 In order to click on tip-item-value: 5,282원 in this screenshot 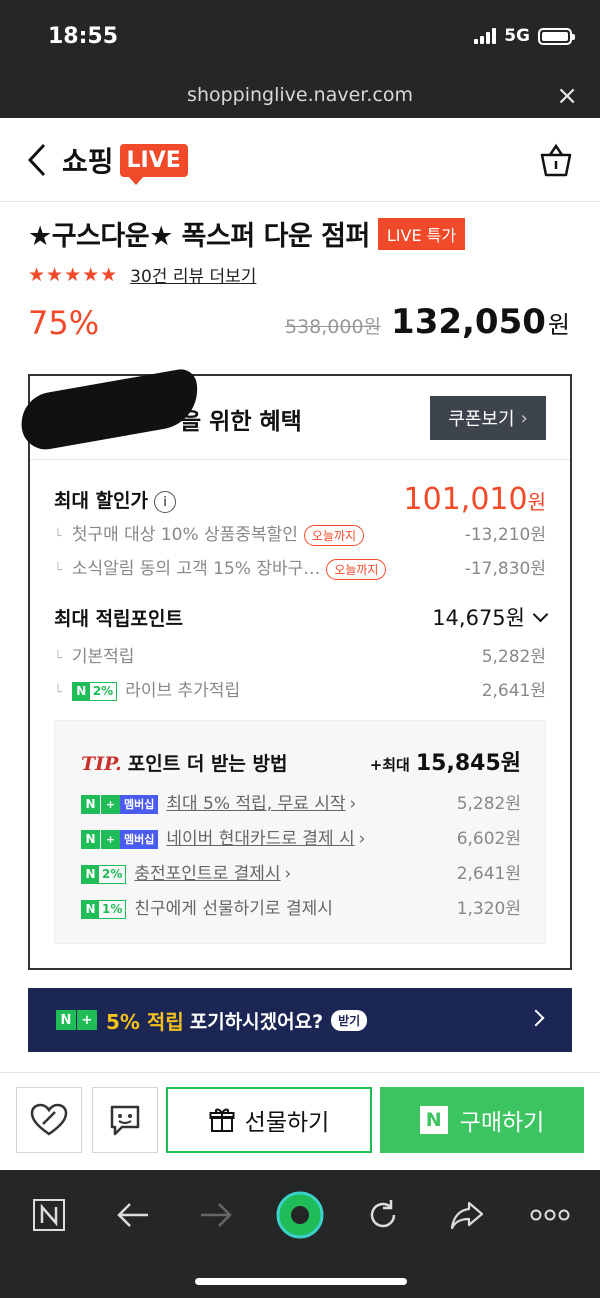, I will do `click(488, 804)`.